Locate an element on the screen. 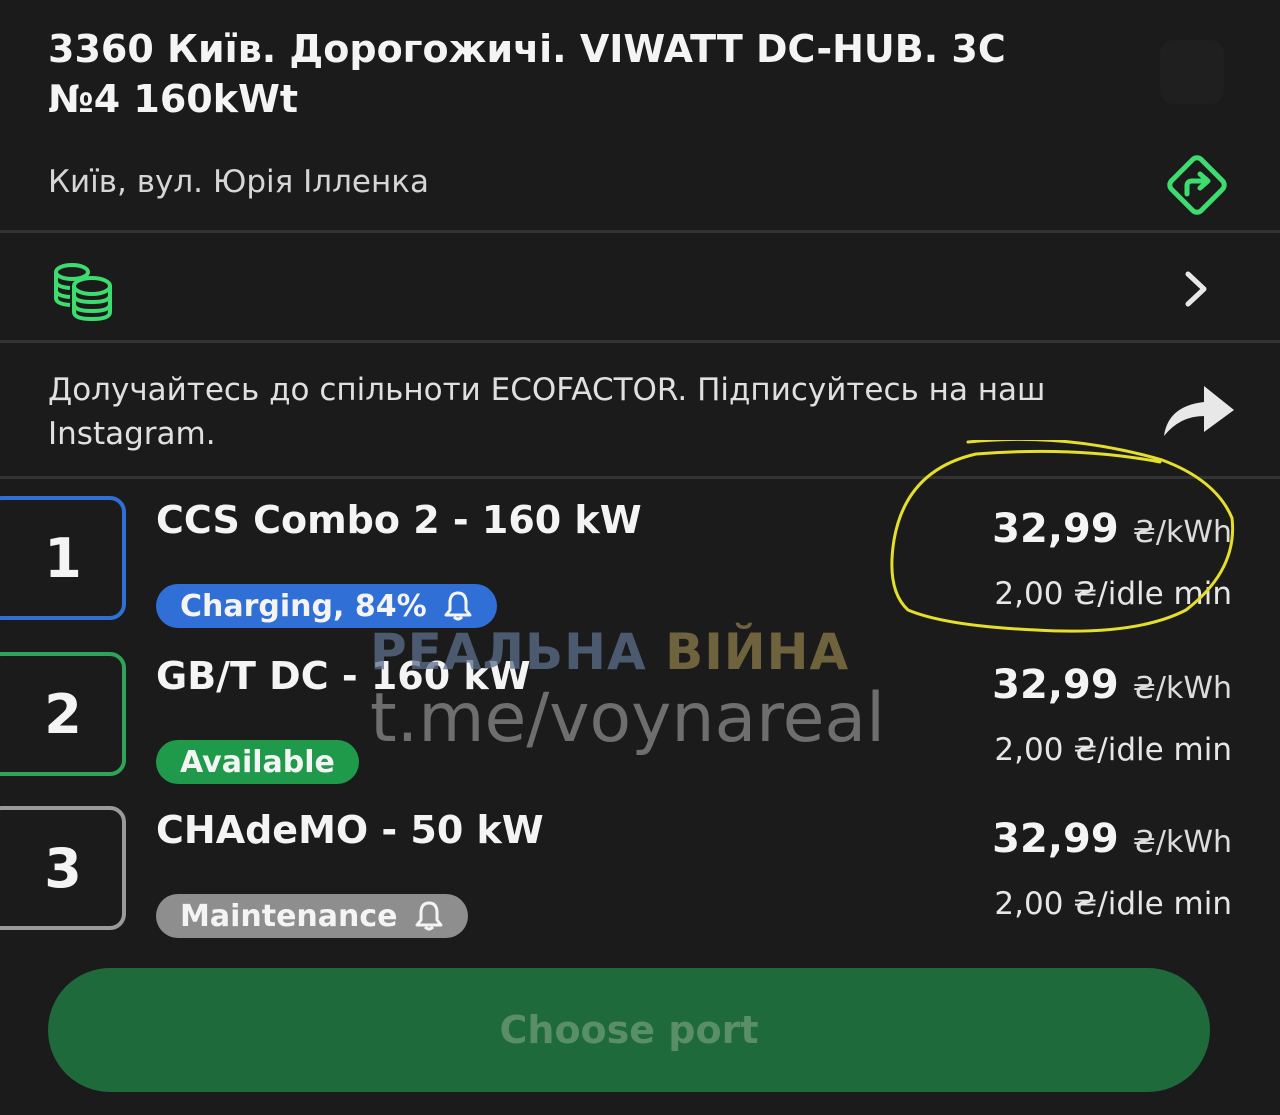 This screenshot has width=1280, height=1115. port-connector-name: GB/T DC - 160 kW is located at coordinates (343, 676).